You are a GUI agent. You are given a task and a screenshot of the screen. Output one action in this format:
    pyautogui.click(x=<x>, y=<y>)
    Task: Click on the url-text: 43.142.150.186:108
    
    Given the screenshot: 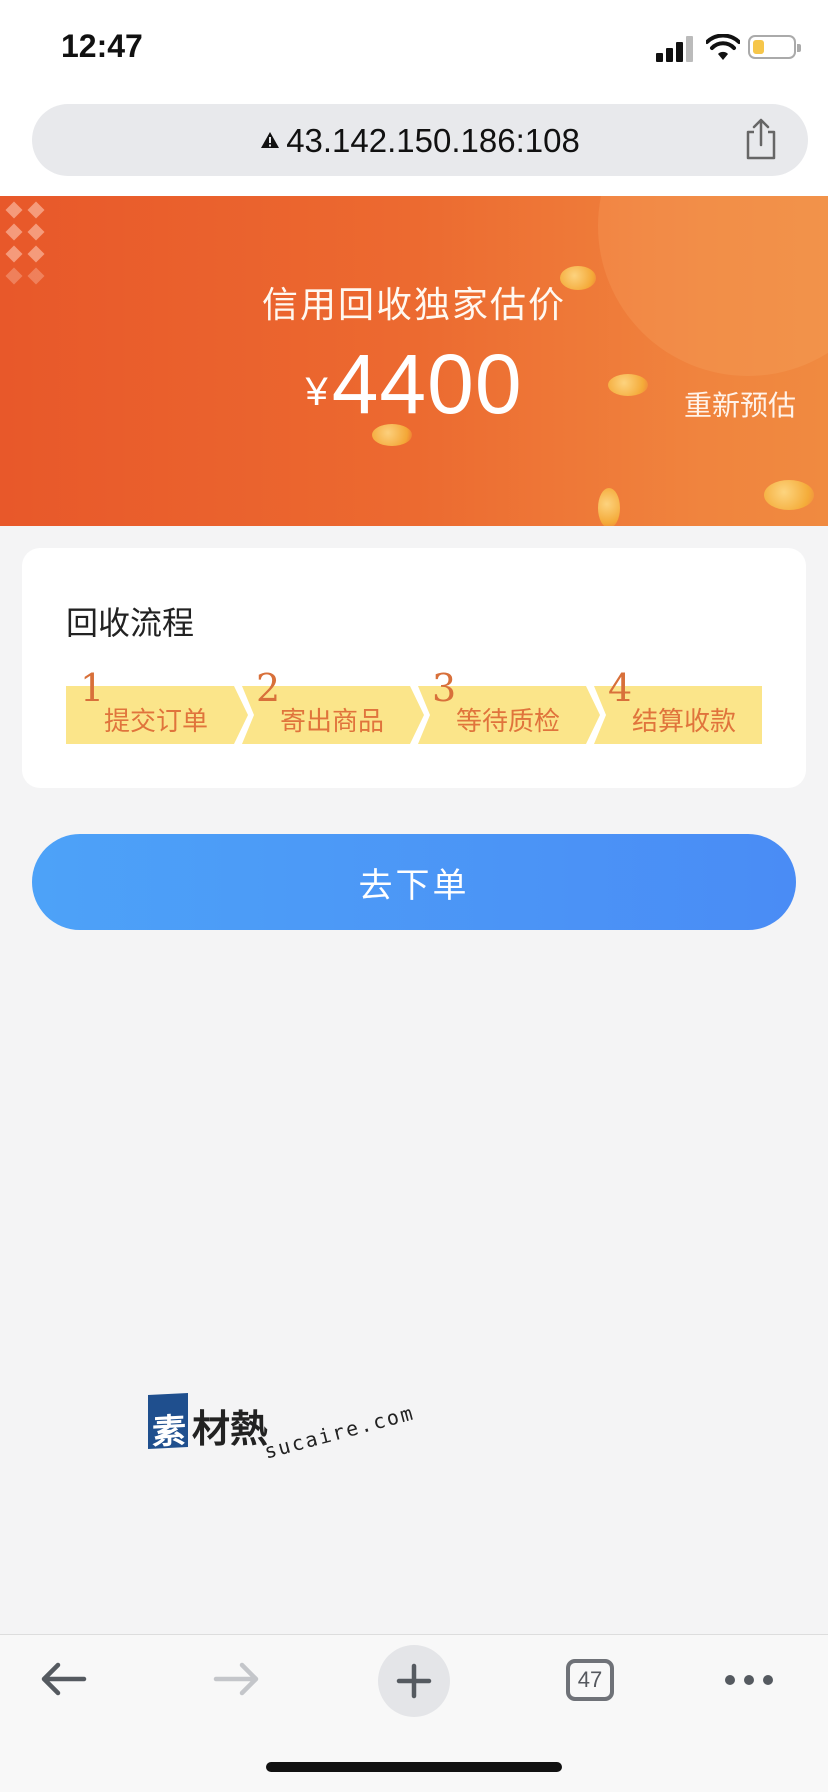 What is the action you would take?
    pyautogui.click(x=433, y=140)
    